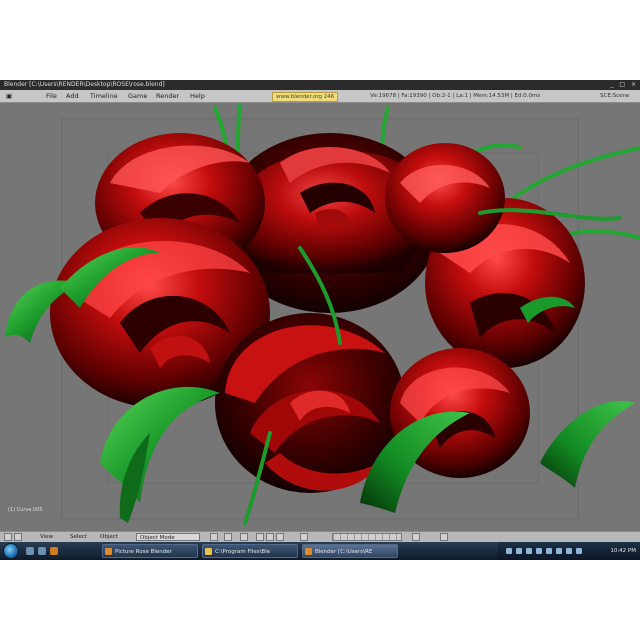  I want to click on mode-dropdown: Object Mode, so click(168, 537).